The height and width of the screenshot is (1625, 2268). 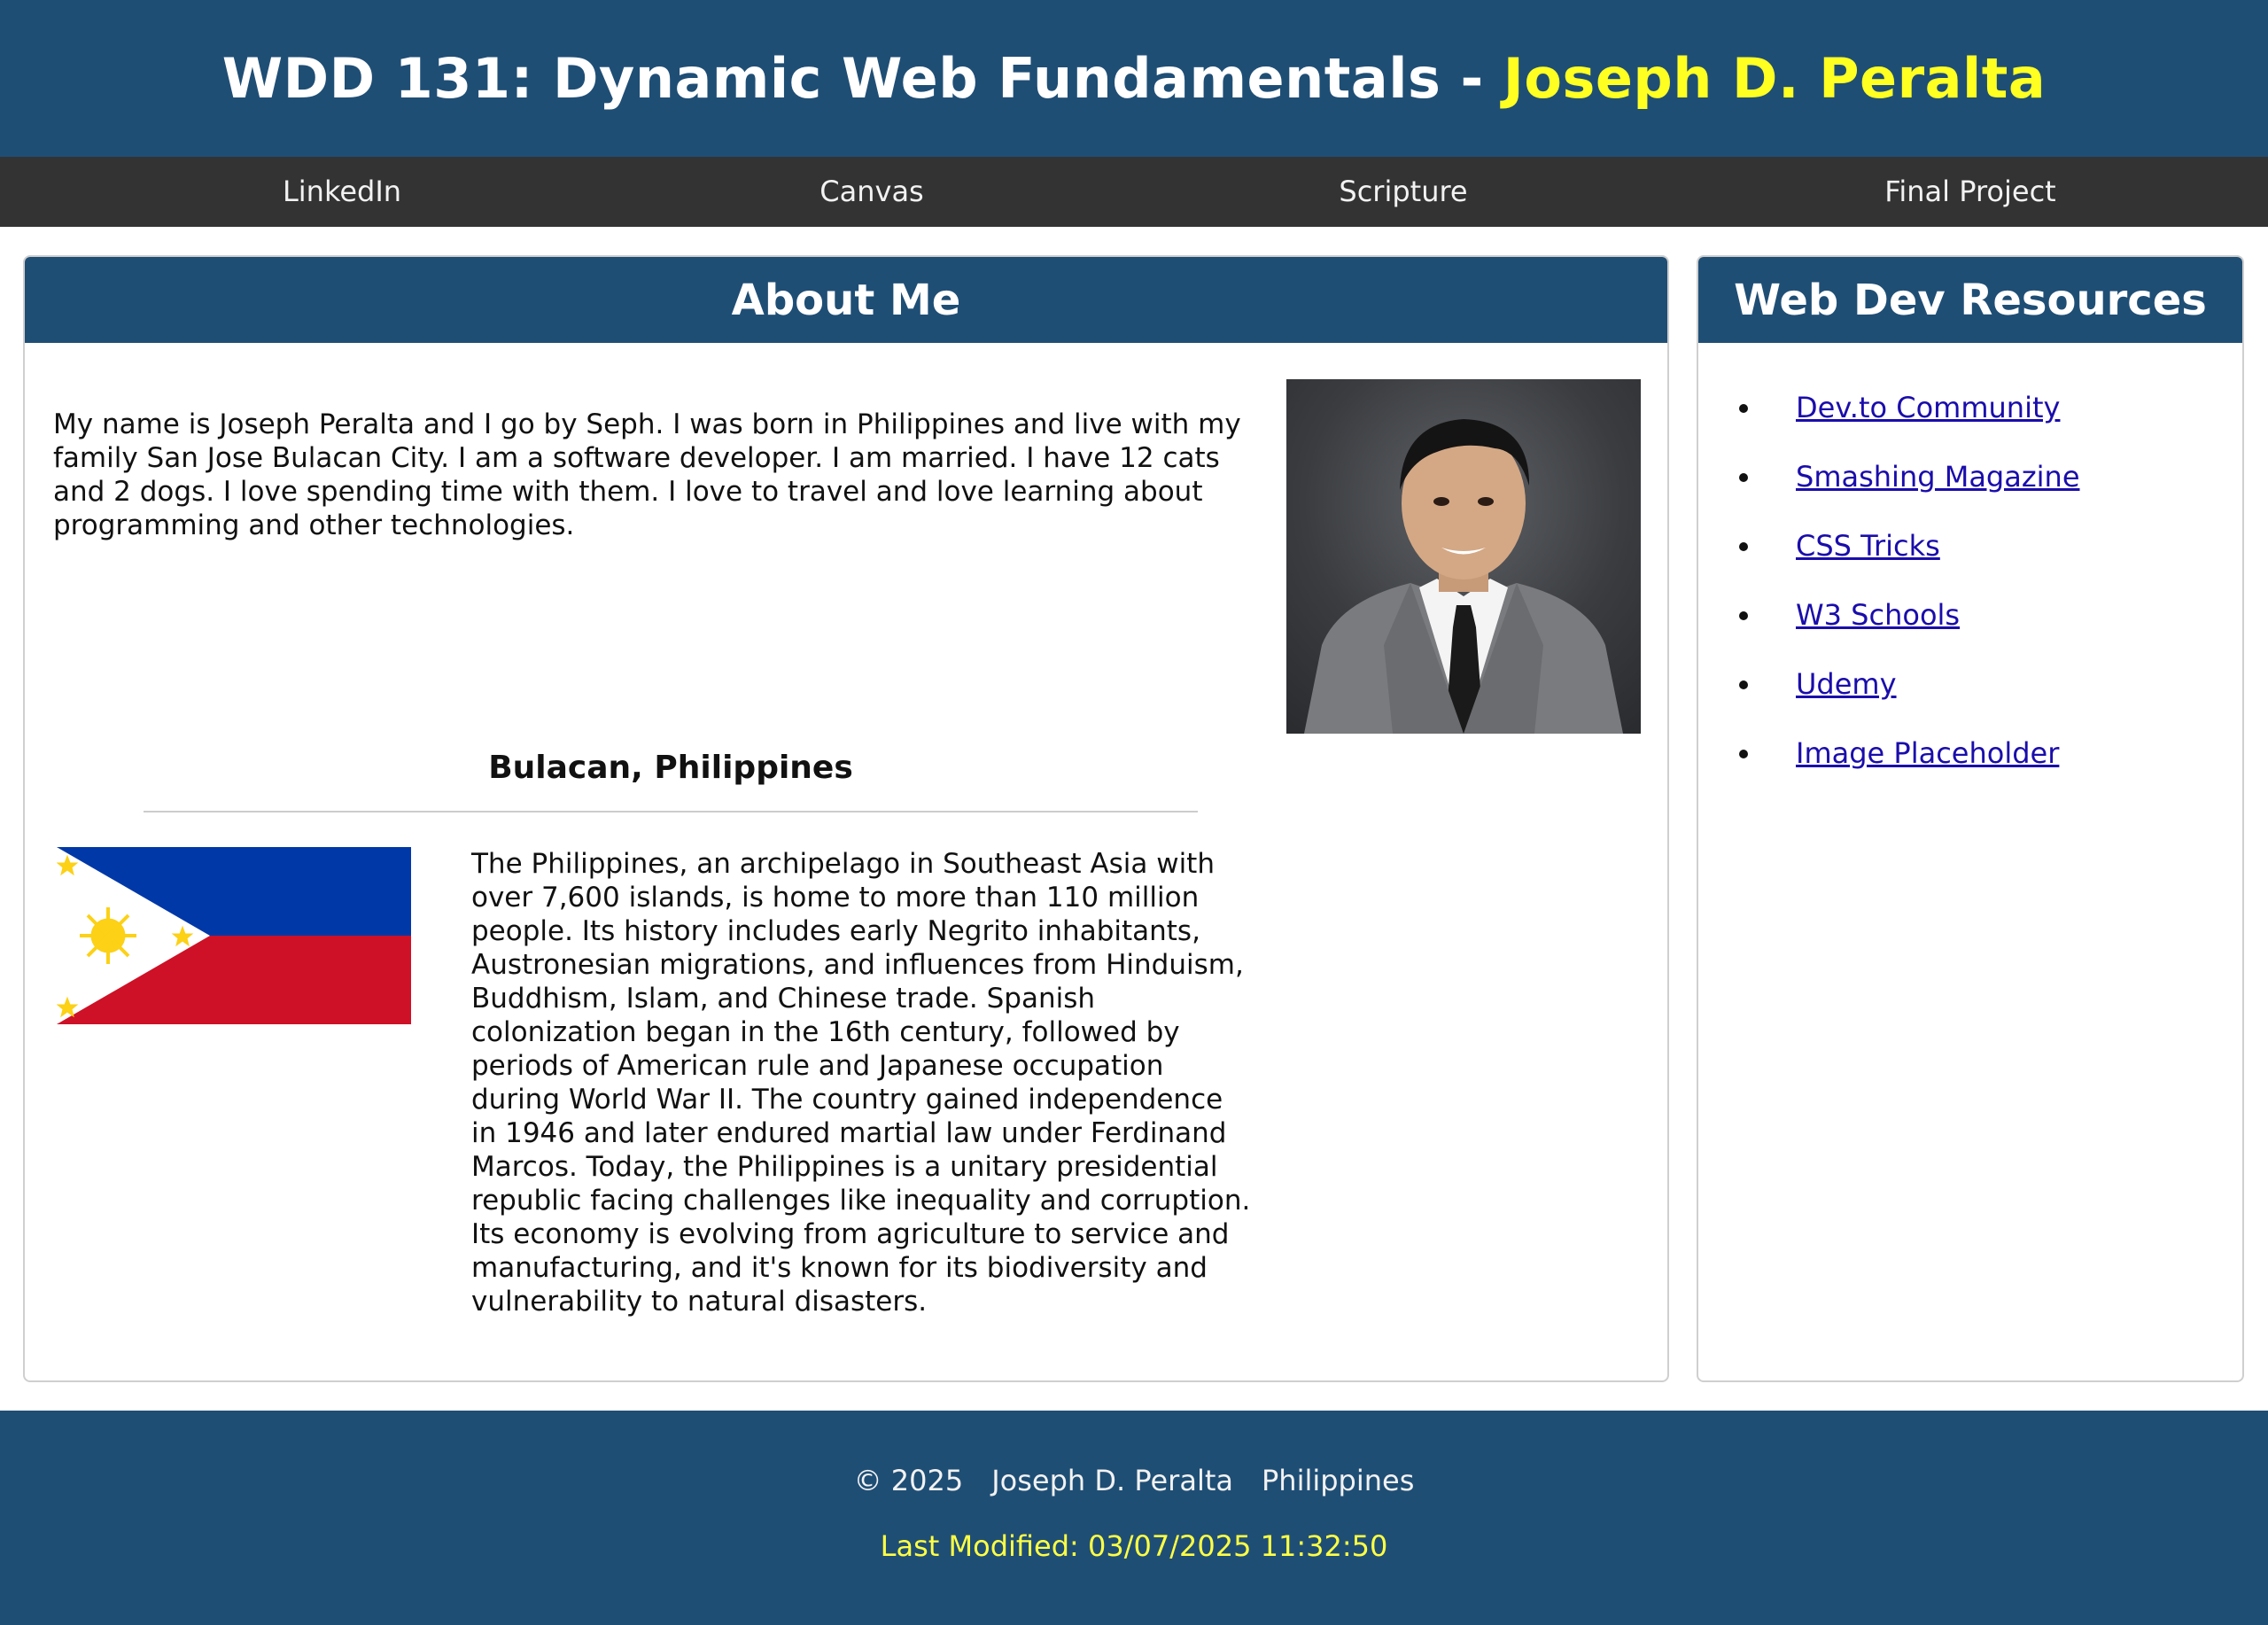 I want to click on list-item: Dev.to Community, so click(x=1909, y=424).